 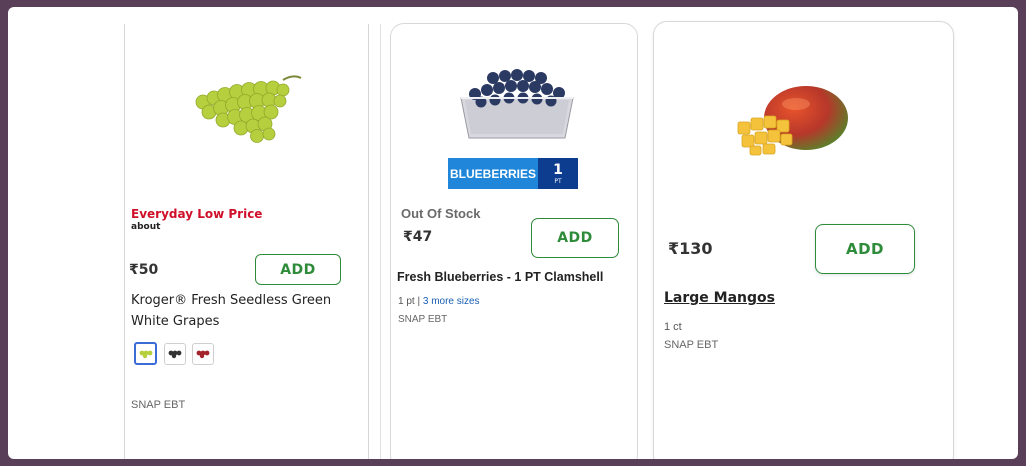 I want to click on size-info: 1 pt | 3 more sizes, so click(x=439, y=301).